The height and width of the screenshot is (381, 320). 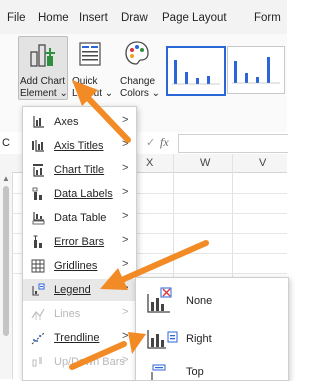 I want to click on column-header-x: X, so click(x=149, y=163).